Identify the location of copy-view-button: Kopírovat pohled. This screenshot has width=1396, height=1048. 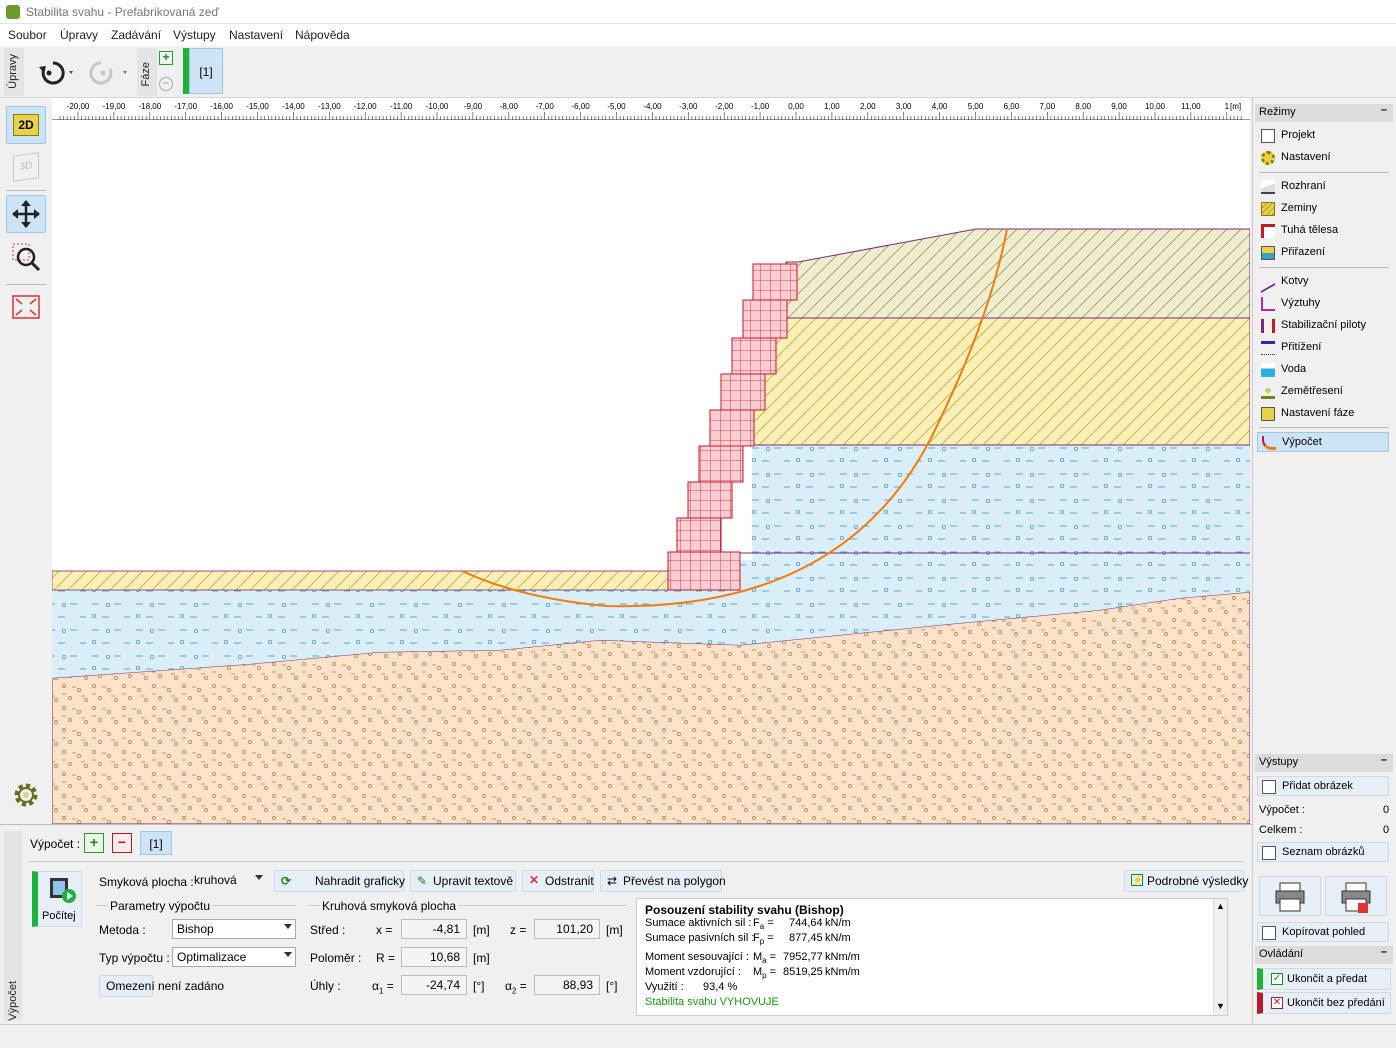
(1323, 932).